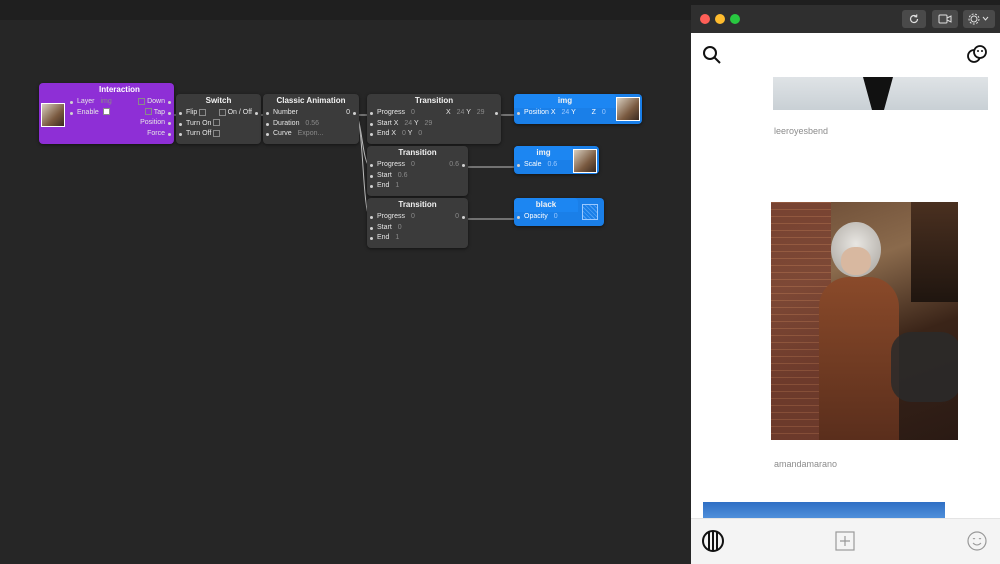 The height and width of the screenshot is (564, 1000). What do you see at coordinates (434, 134) in the screenshot?
I see `end-row: End X 0 Y 0` at bounding box center [434, 134].